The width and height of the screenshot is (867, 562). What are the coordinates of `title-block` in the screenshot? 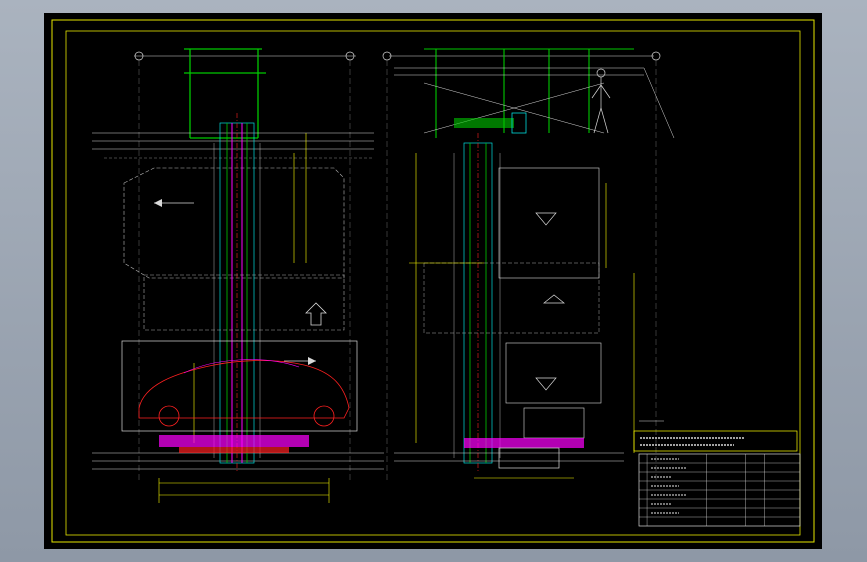 It's located at (719, 490).